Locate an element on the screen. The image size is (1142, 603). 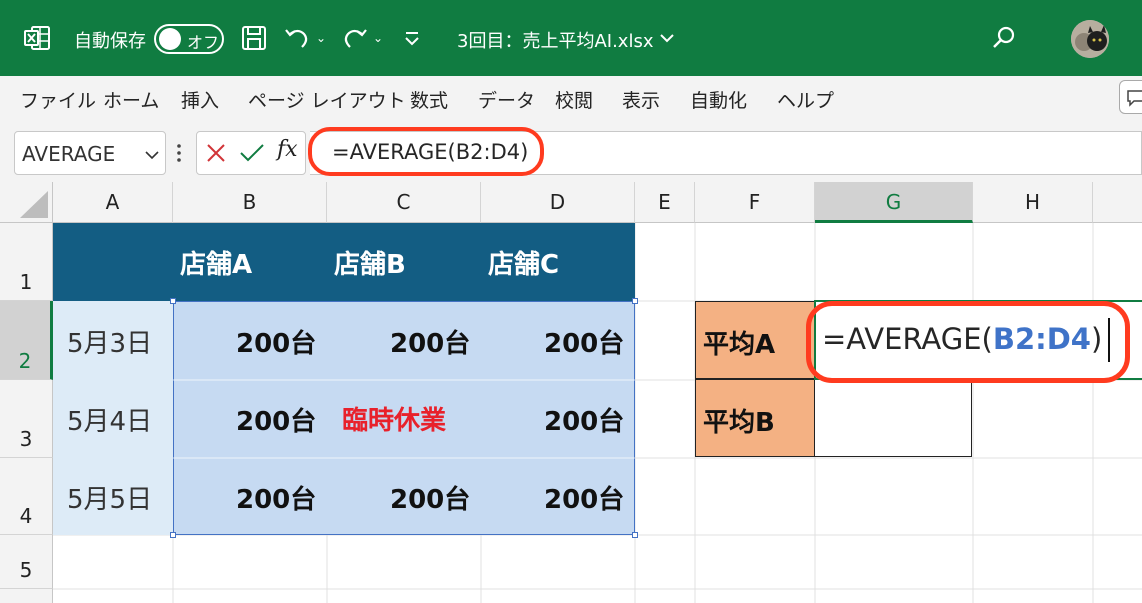
cell-f3-average-b: 平均B is located at coordinates (755, 418).